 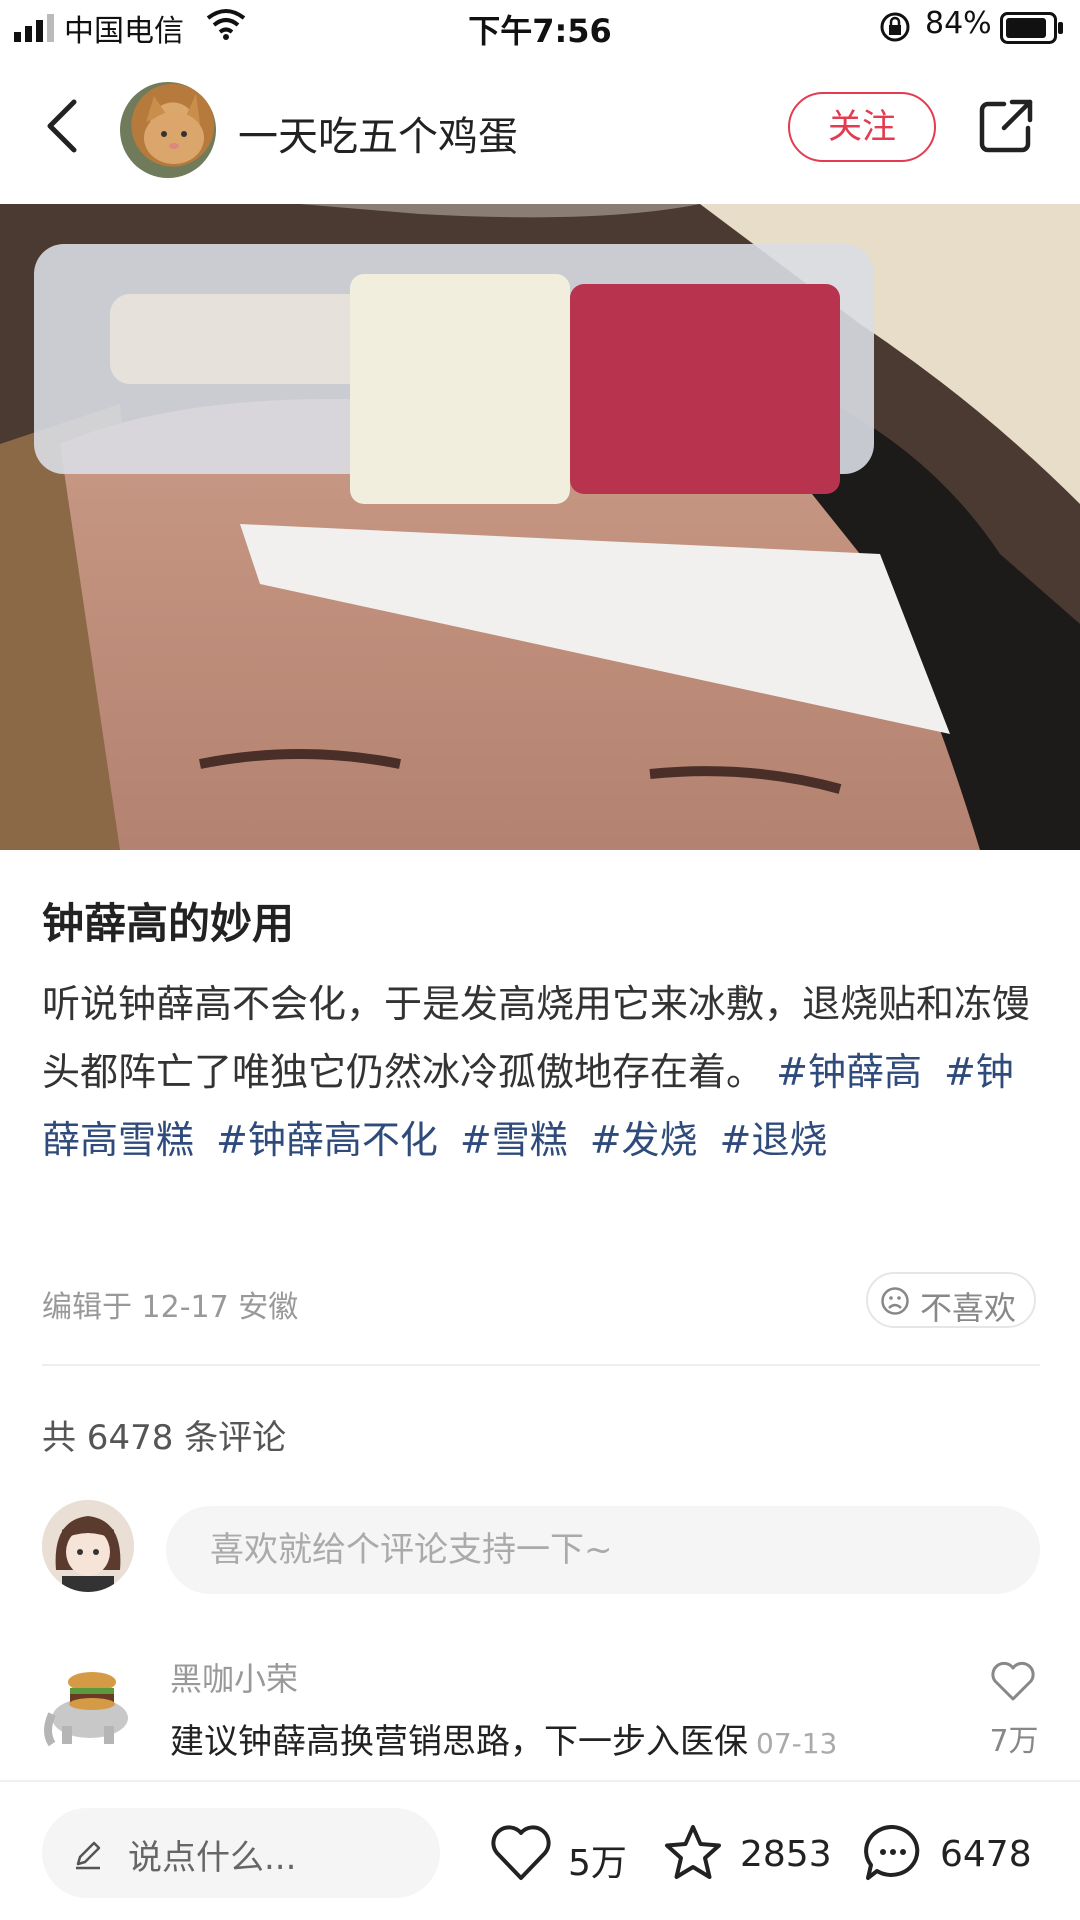 I want to click on like-count: 5万, so click(x=597, y=1863).